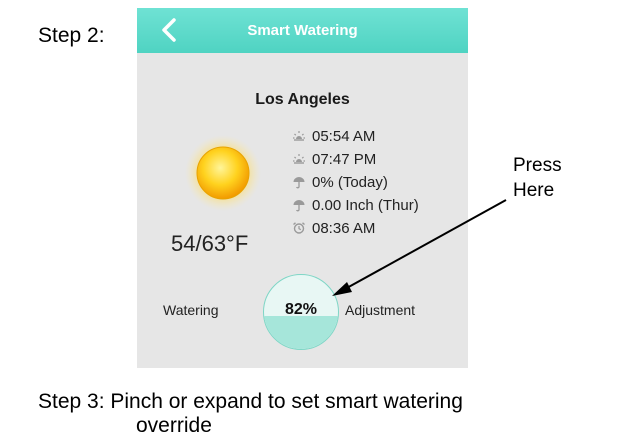  What do you see at coordinates (299, 228) in the screenshot?
I see `alarm-icon` at bounding box center [299, 228].